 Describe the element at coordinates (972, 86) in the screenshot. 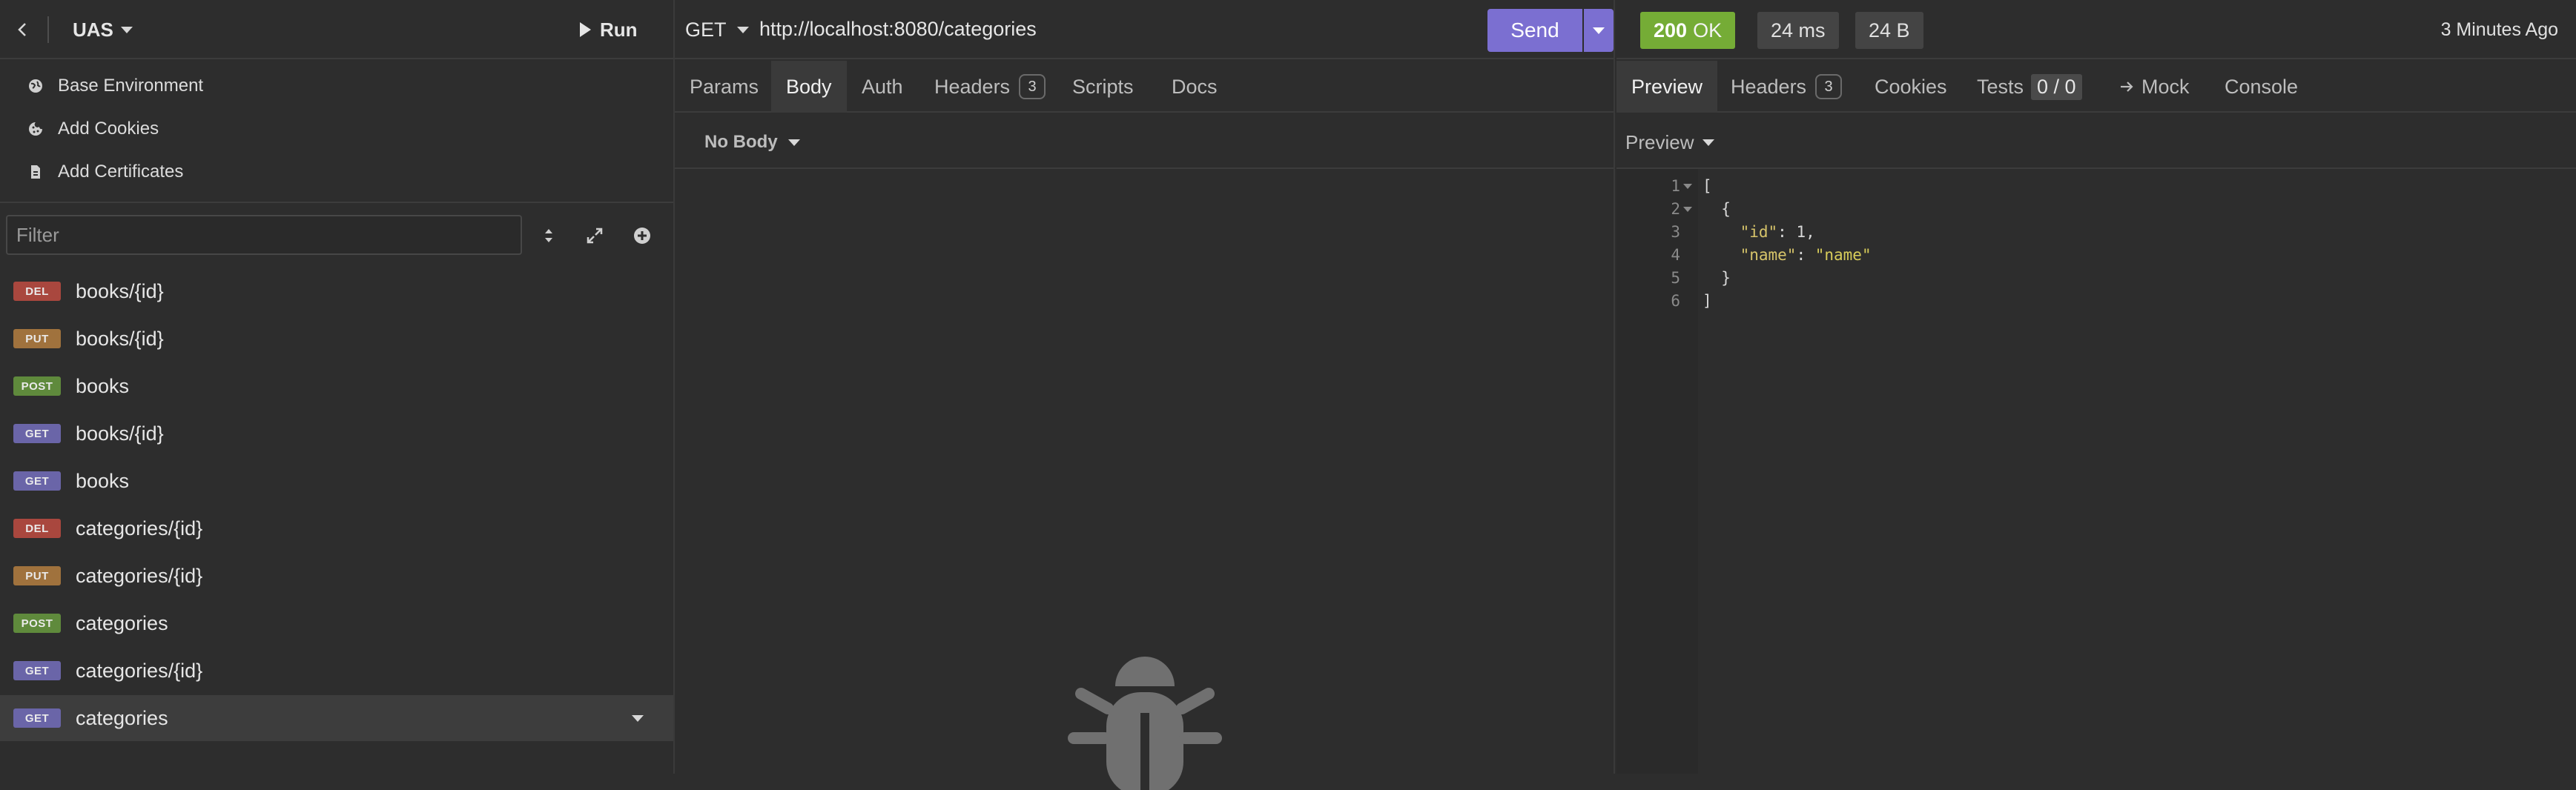

I see `tab-label: Headers` at that location.